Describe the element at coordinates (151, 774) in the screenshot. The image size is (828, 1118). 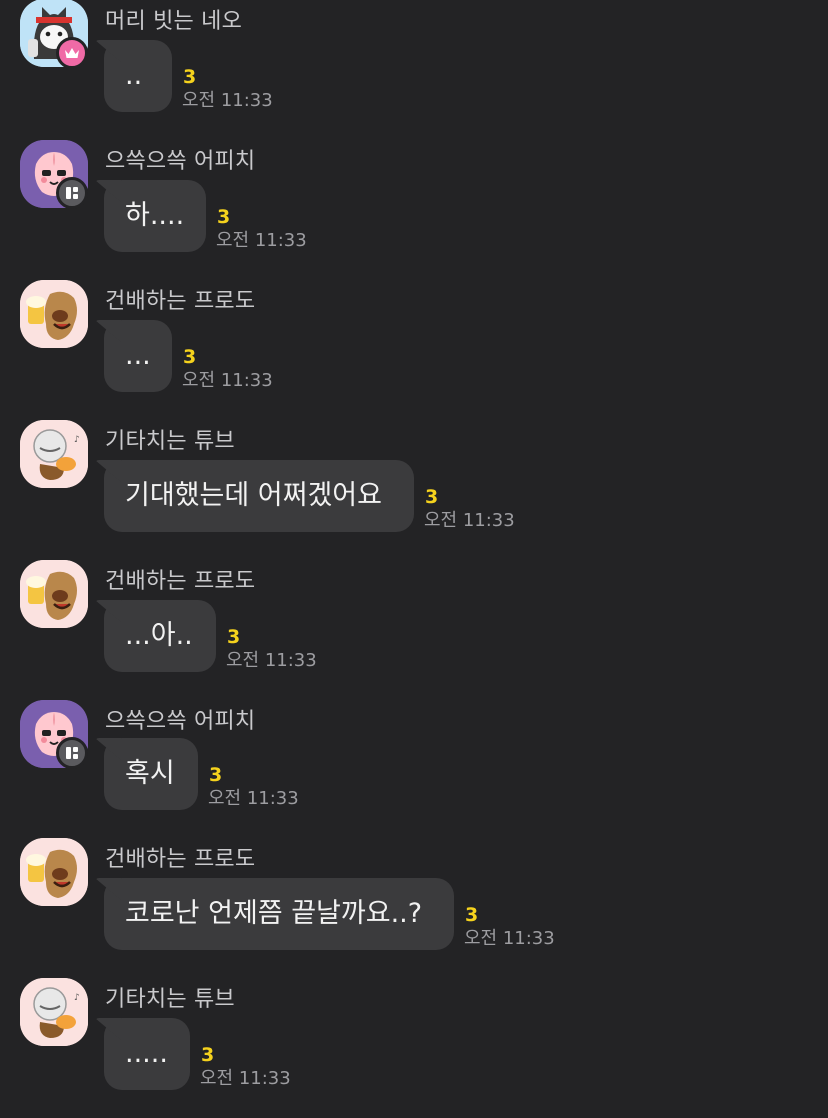
I see `message-bubble: 혹시` at that location.